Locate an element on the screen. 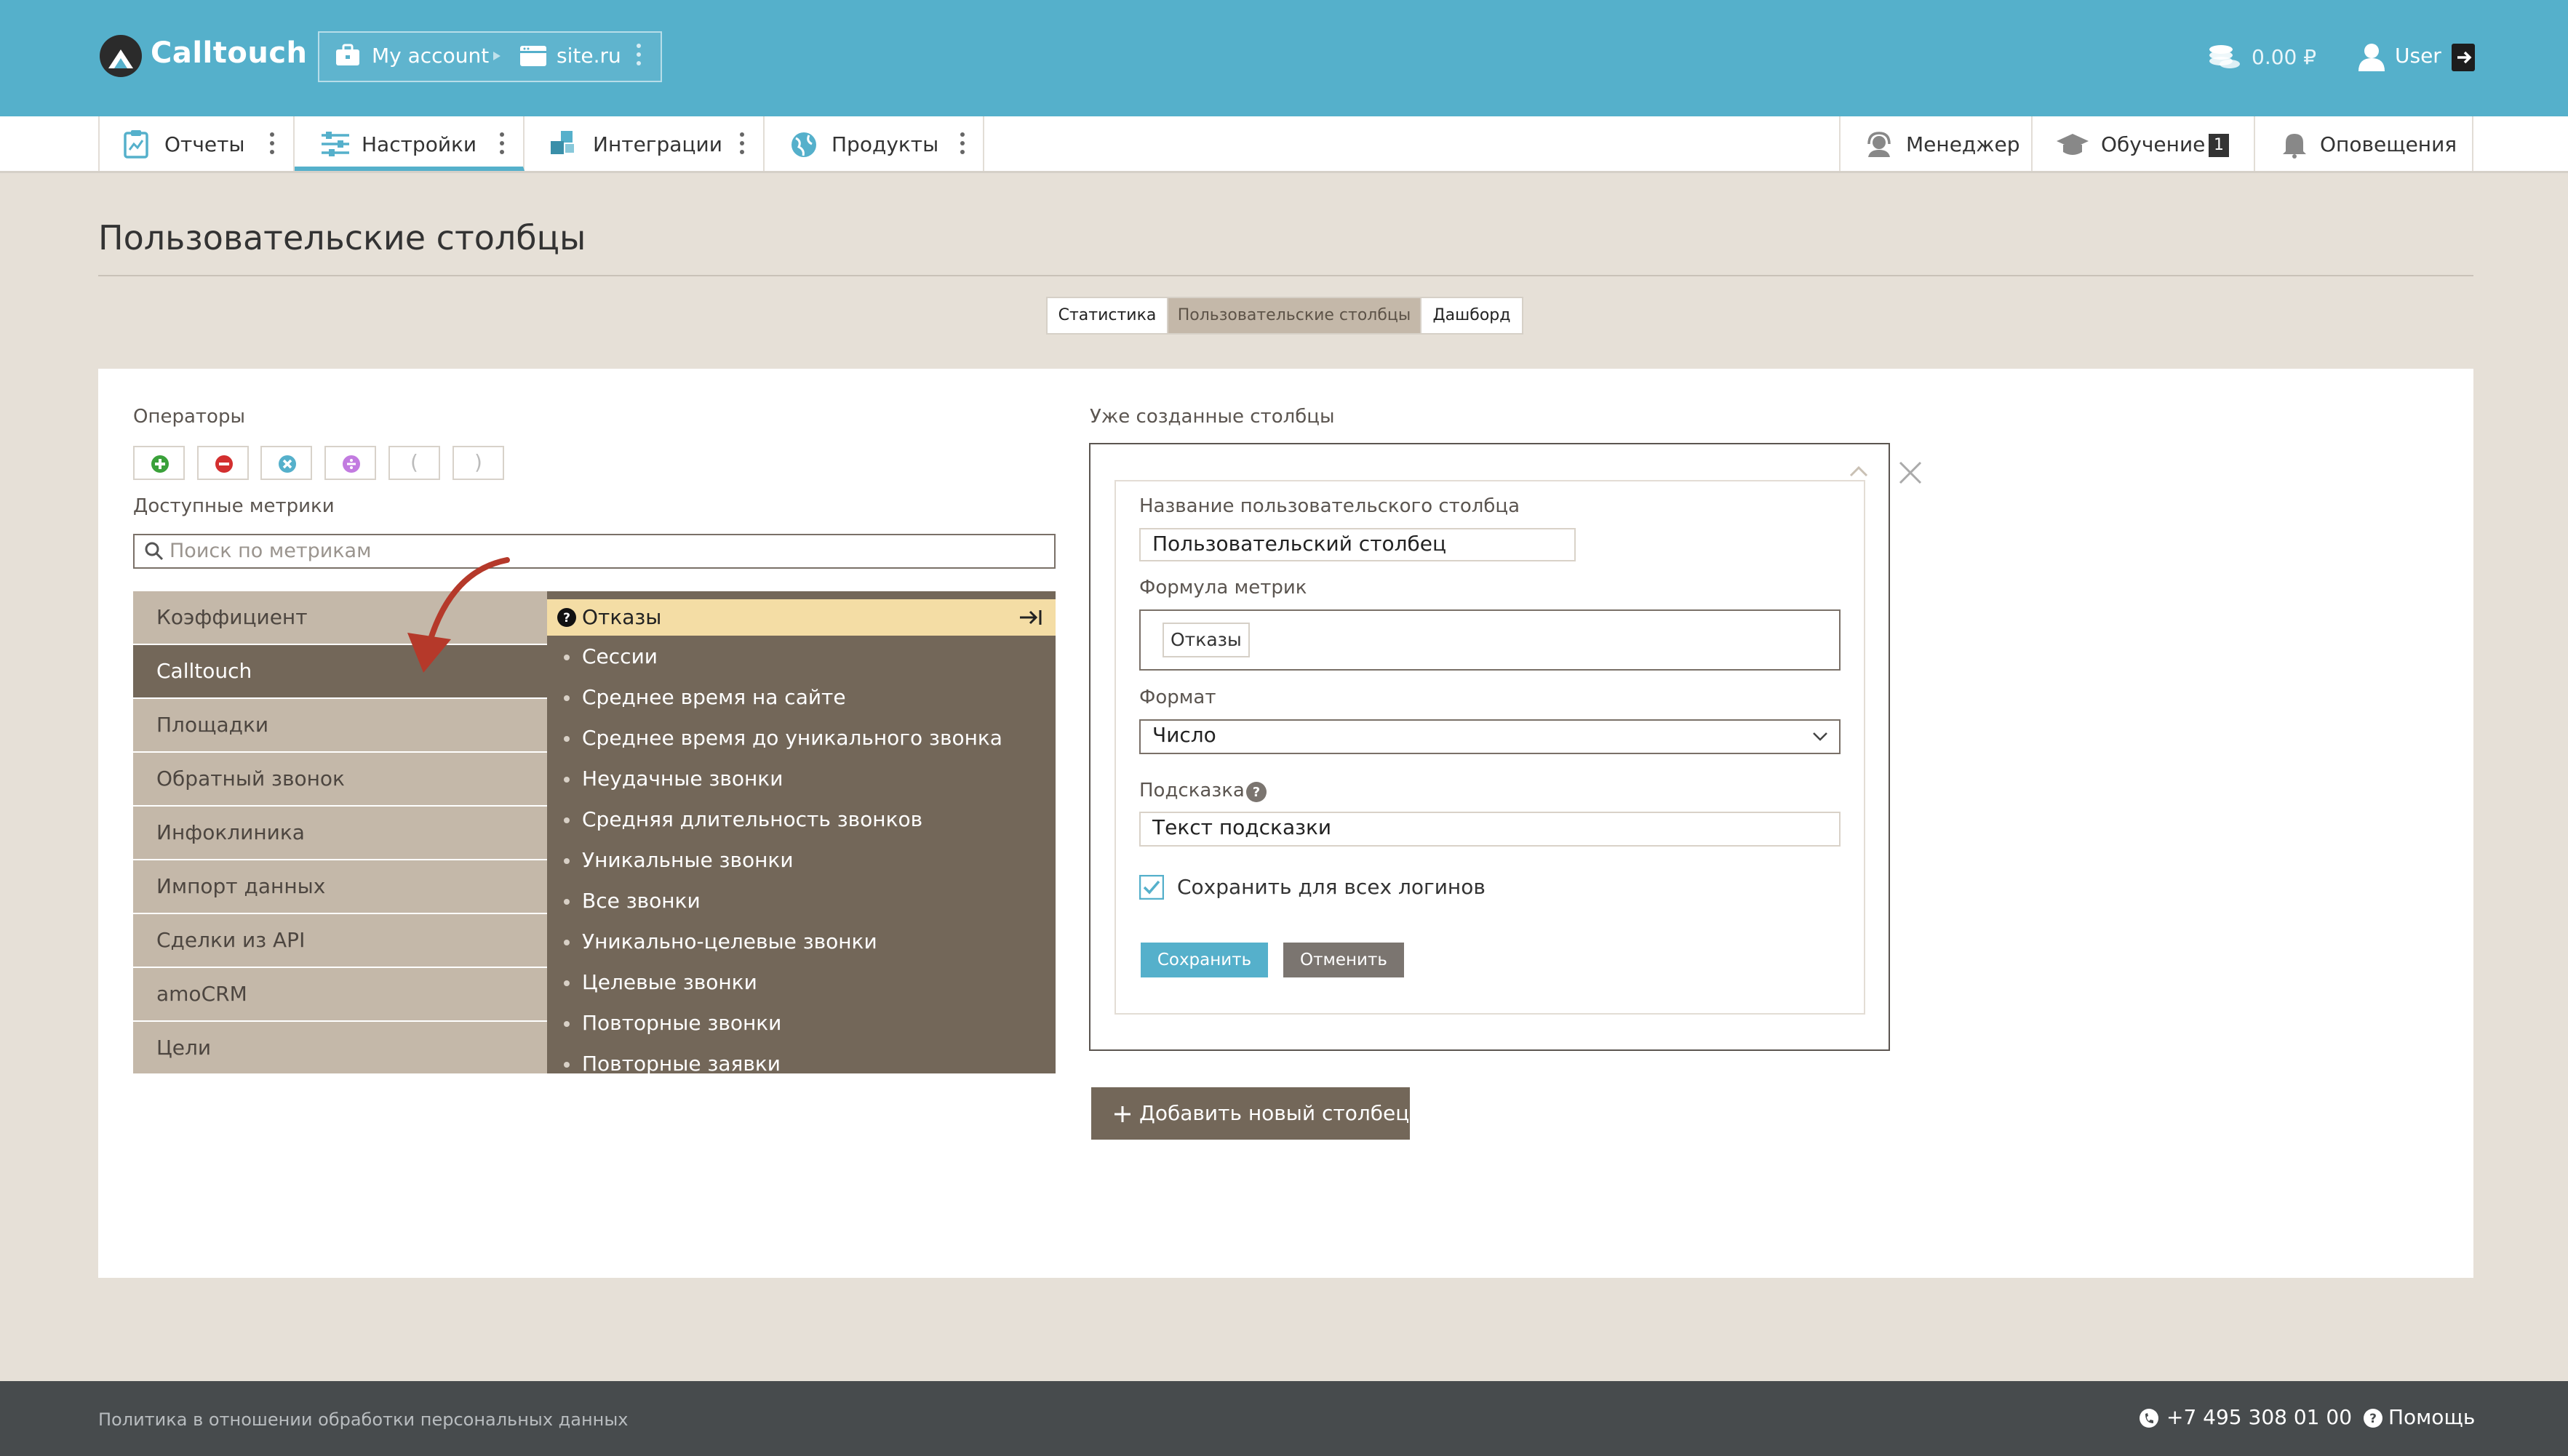  account-label: My account is located at coordinates (431, 56).